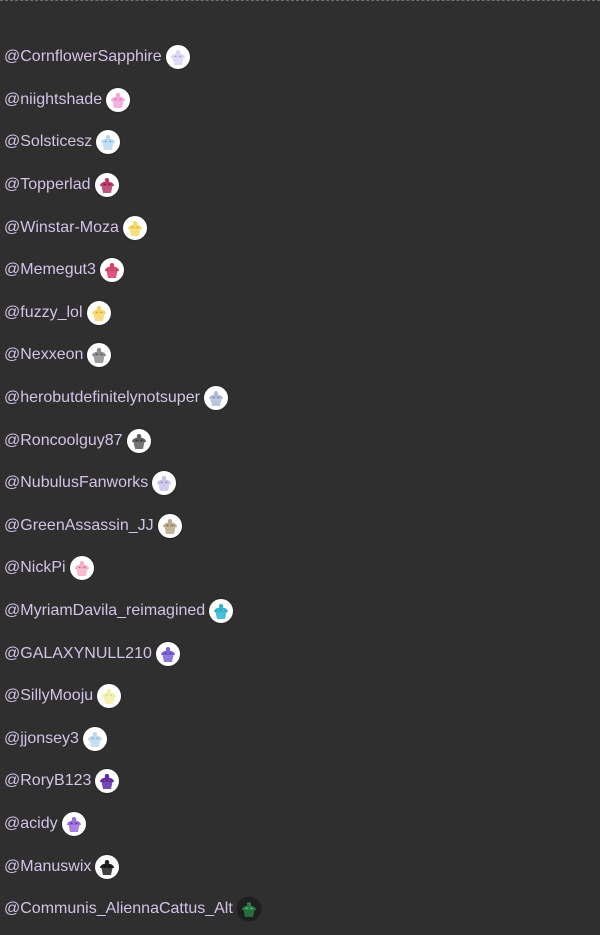 The image size is (600, 935). I want to click on list-item: @NubulusFanworks, so click(300, 483).